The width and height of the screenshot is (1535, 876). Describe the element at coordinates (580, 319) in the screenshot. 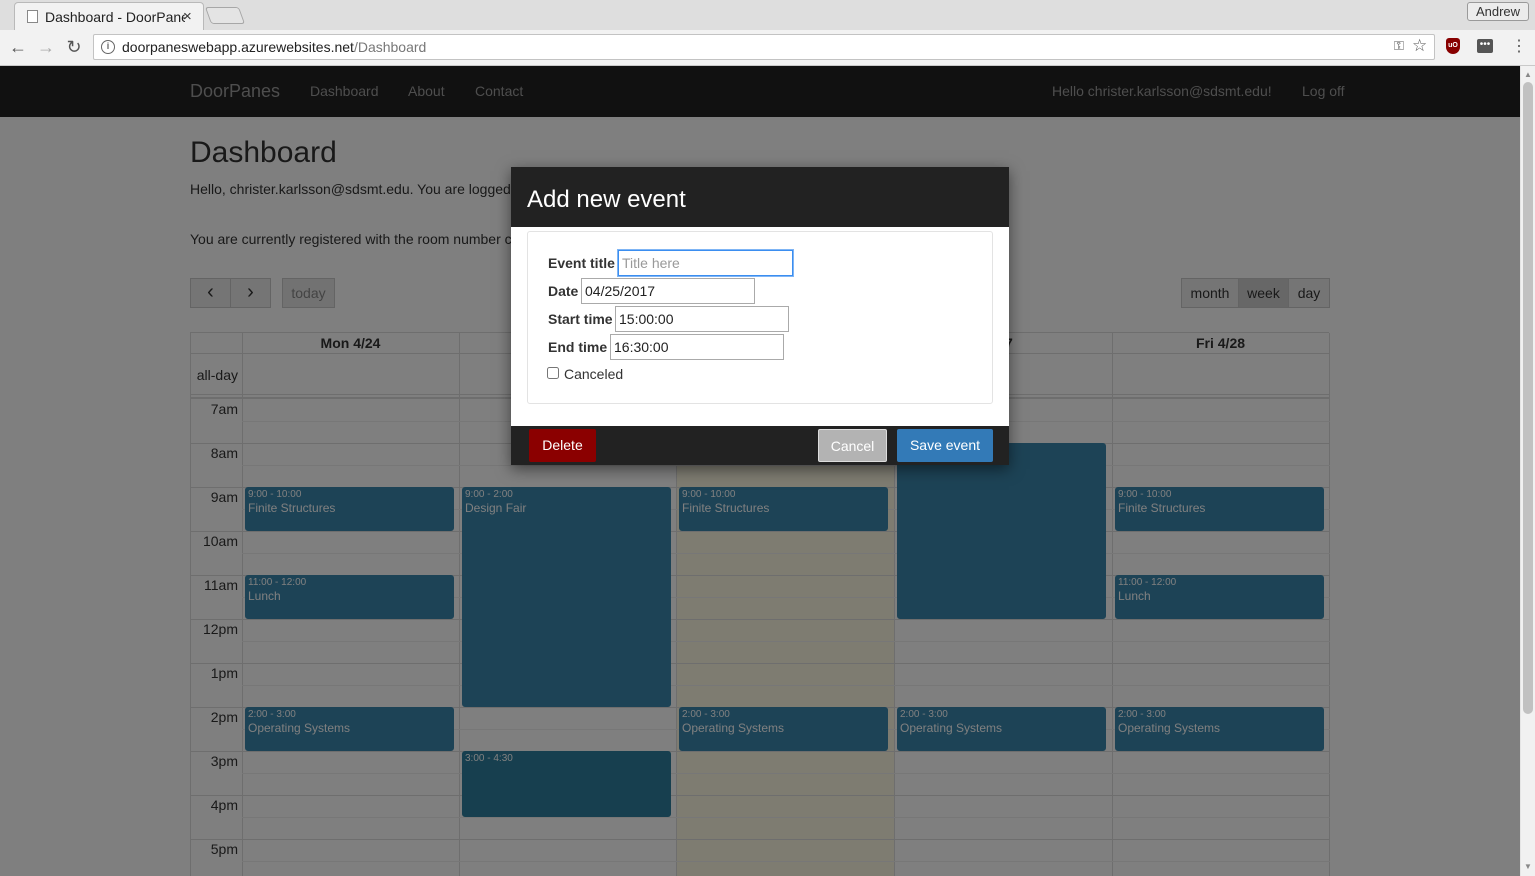

I see `start-time-label: Start time` at that location.